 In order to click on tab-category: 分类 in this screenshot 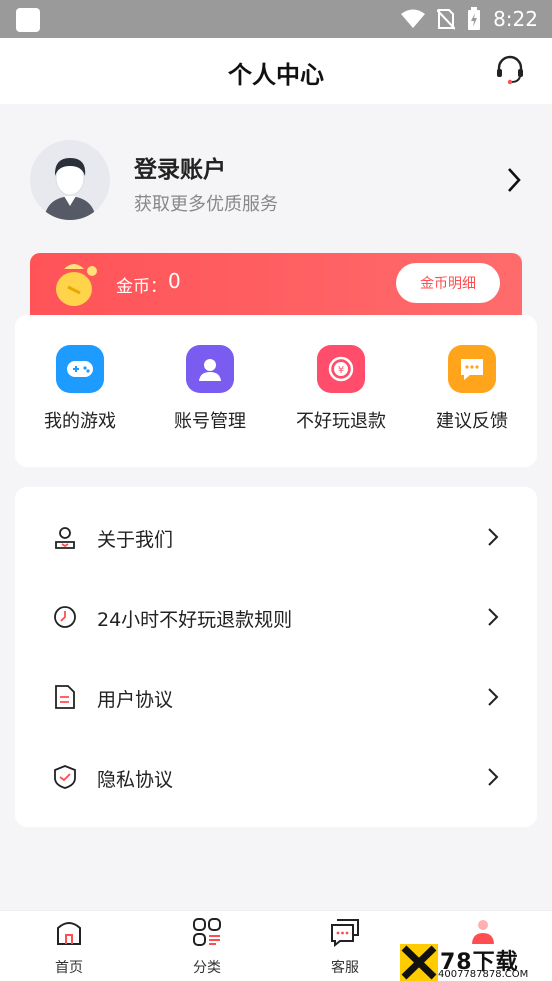, I will do `click(207, 947)`.